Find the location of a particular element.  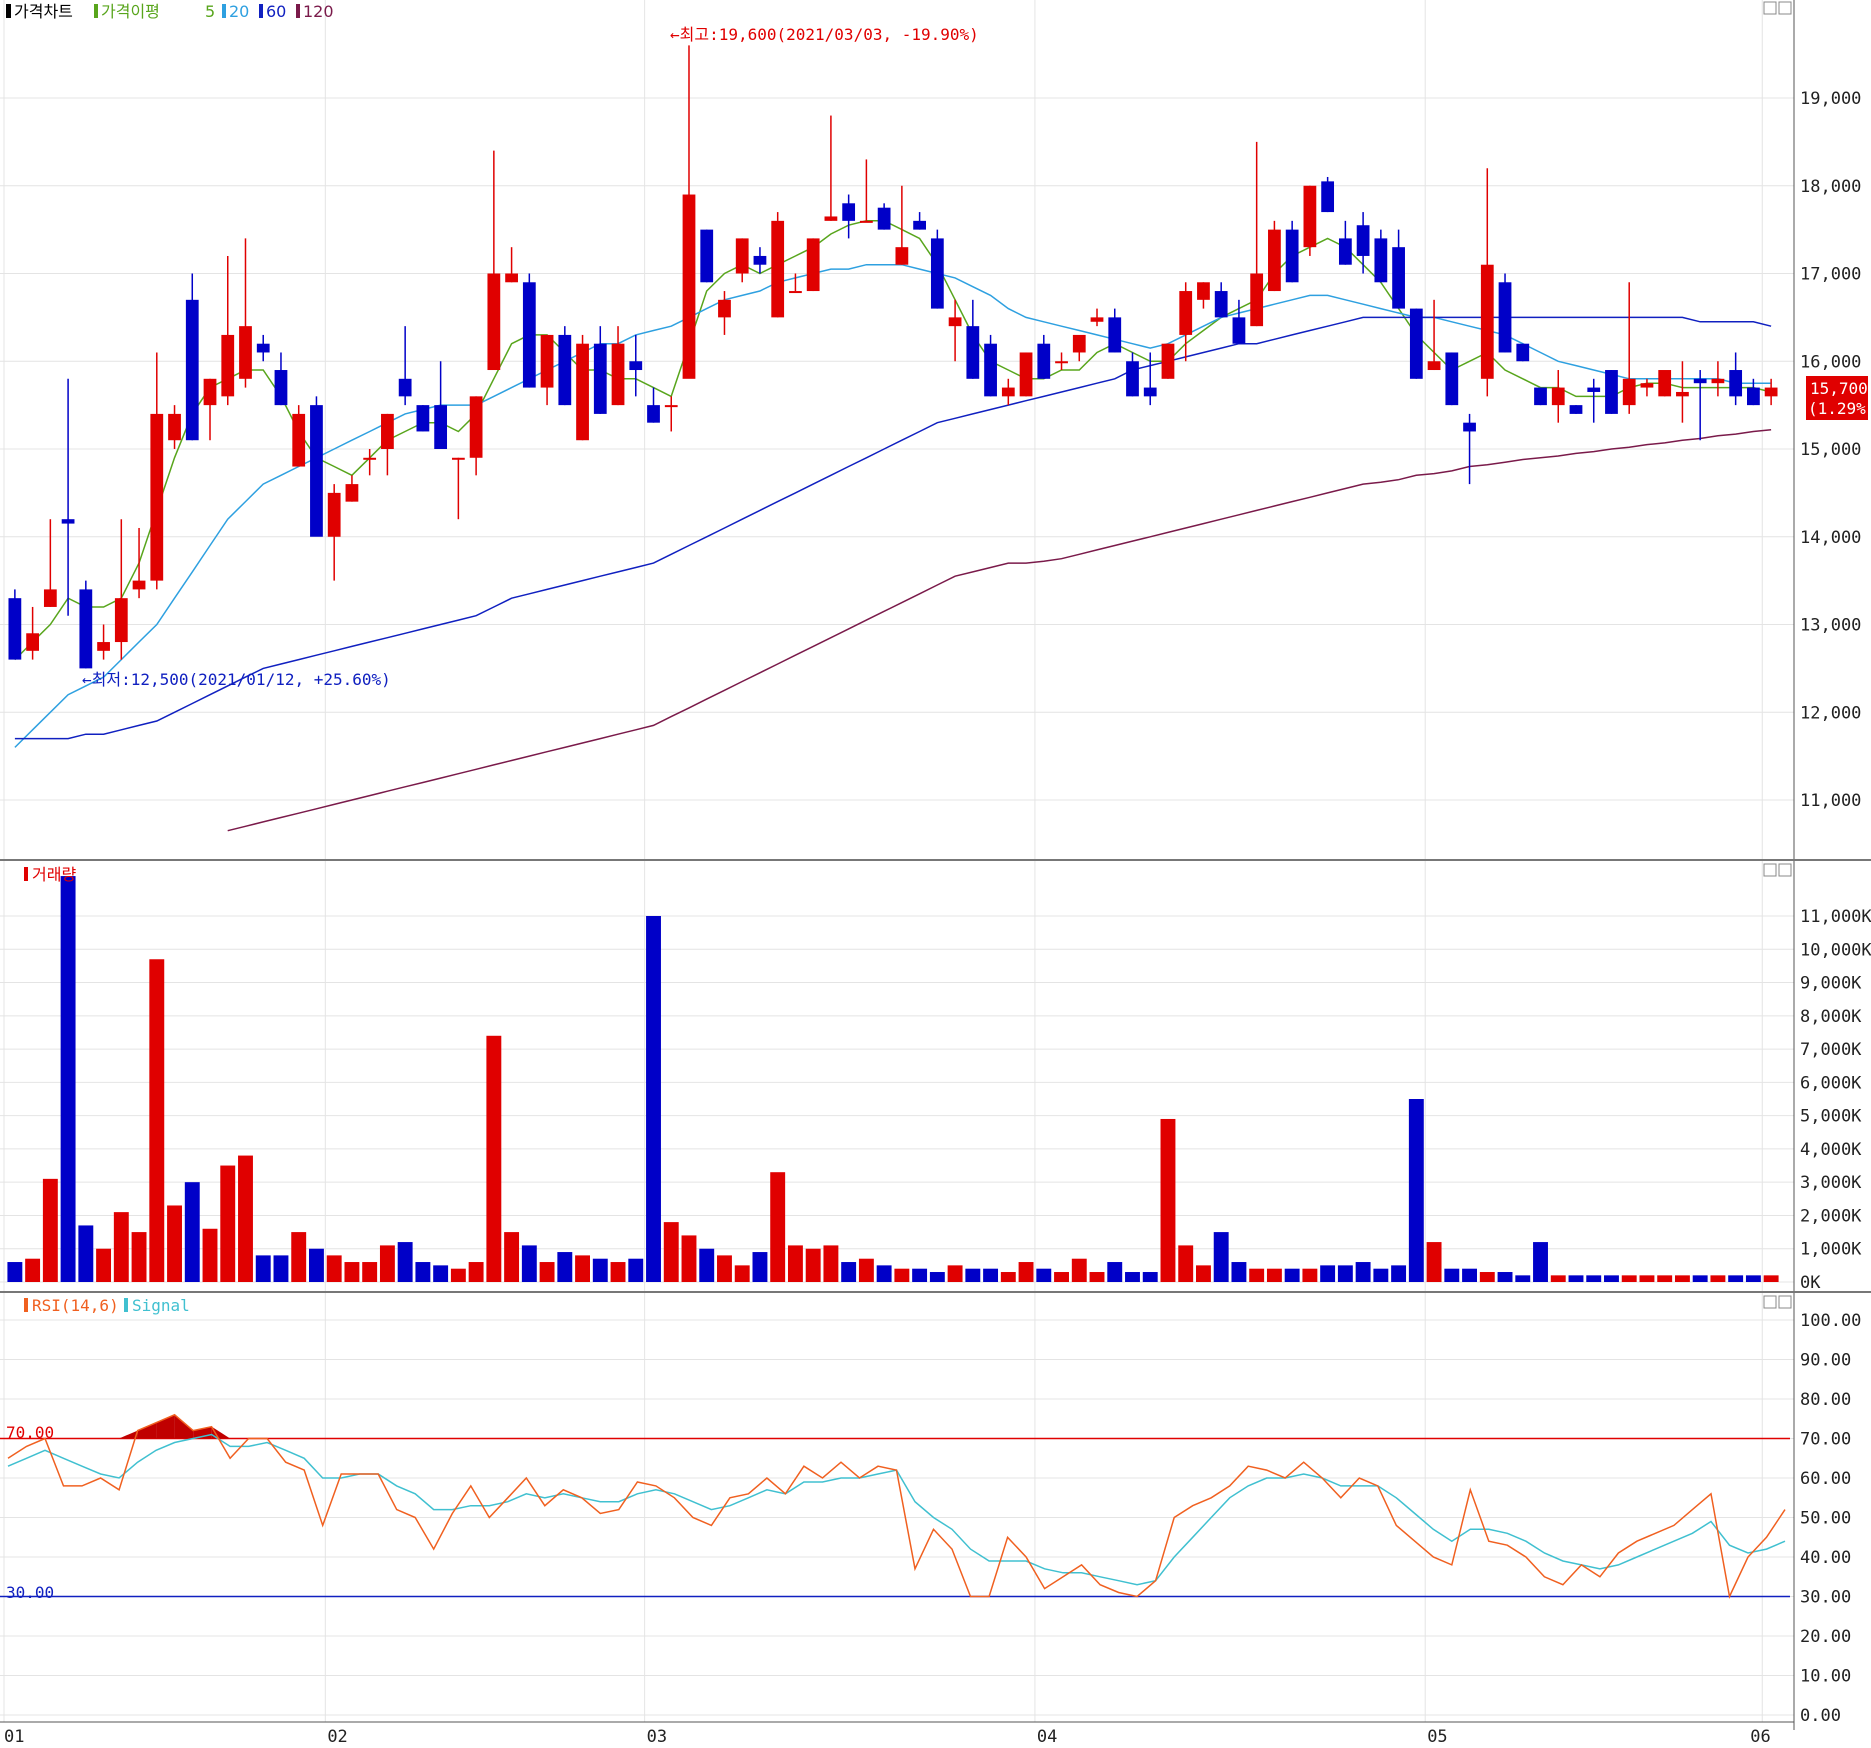

price-tick-label: 13,000 is located at coordinates (1830, 626).